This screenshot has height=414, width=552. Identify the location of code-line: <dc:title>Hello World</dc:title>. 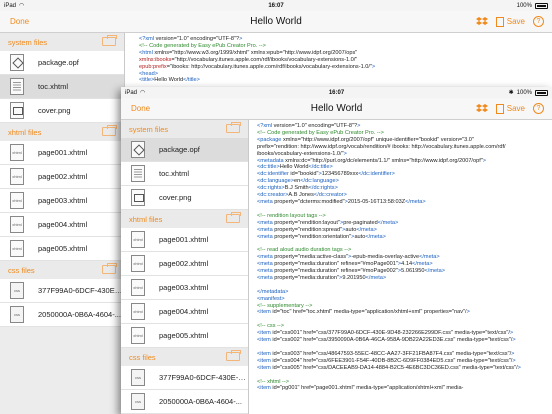
(295, 167).